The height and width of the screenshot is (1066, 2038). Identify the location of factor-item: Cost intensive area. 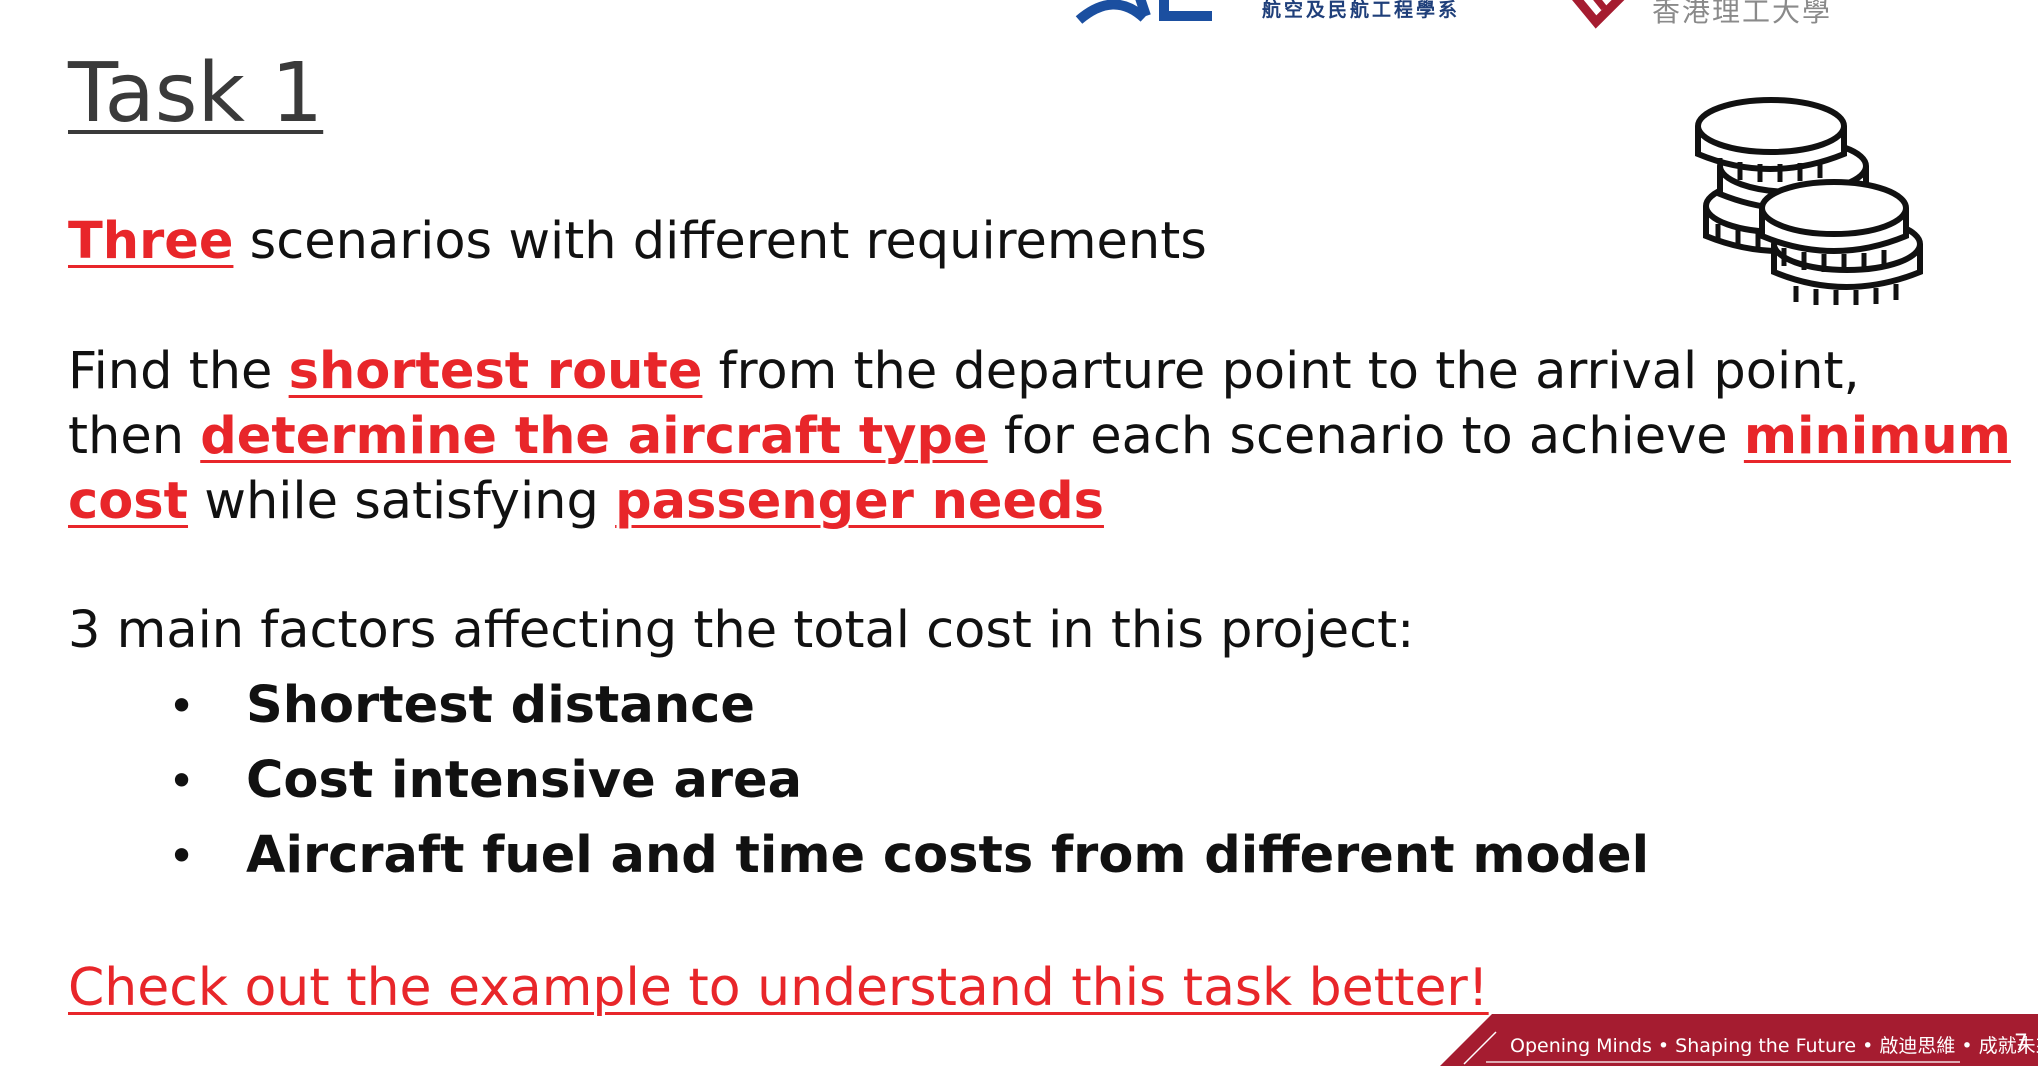
(524, 780).